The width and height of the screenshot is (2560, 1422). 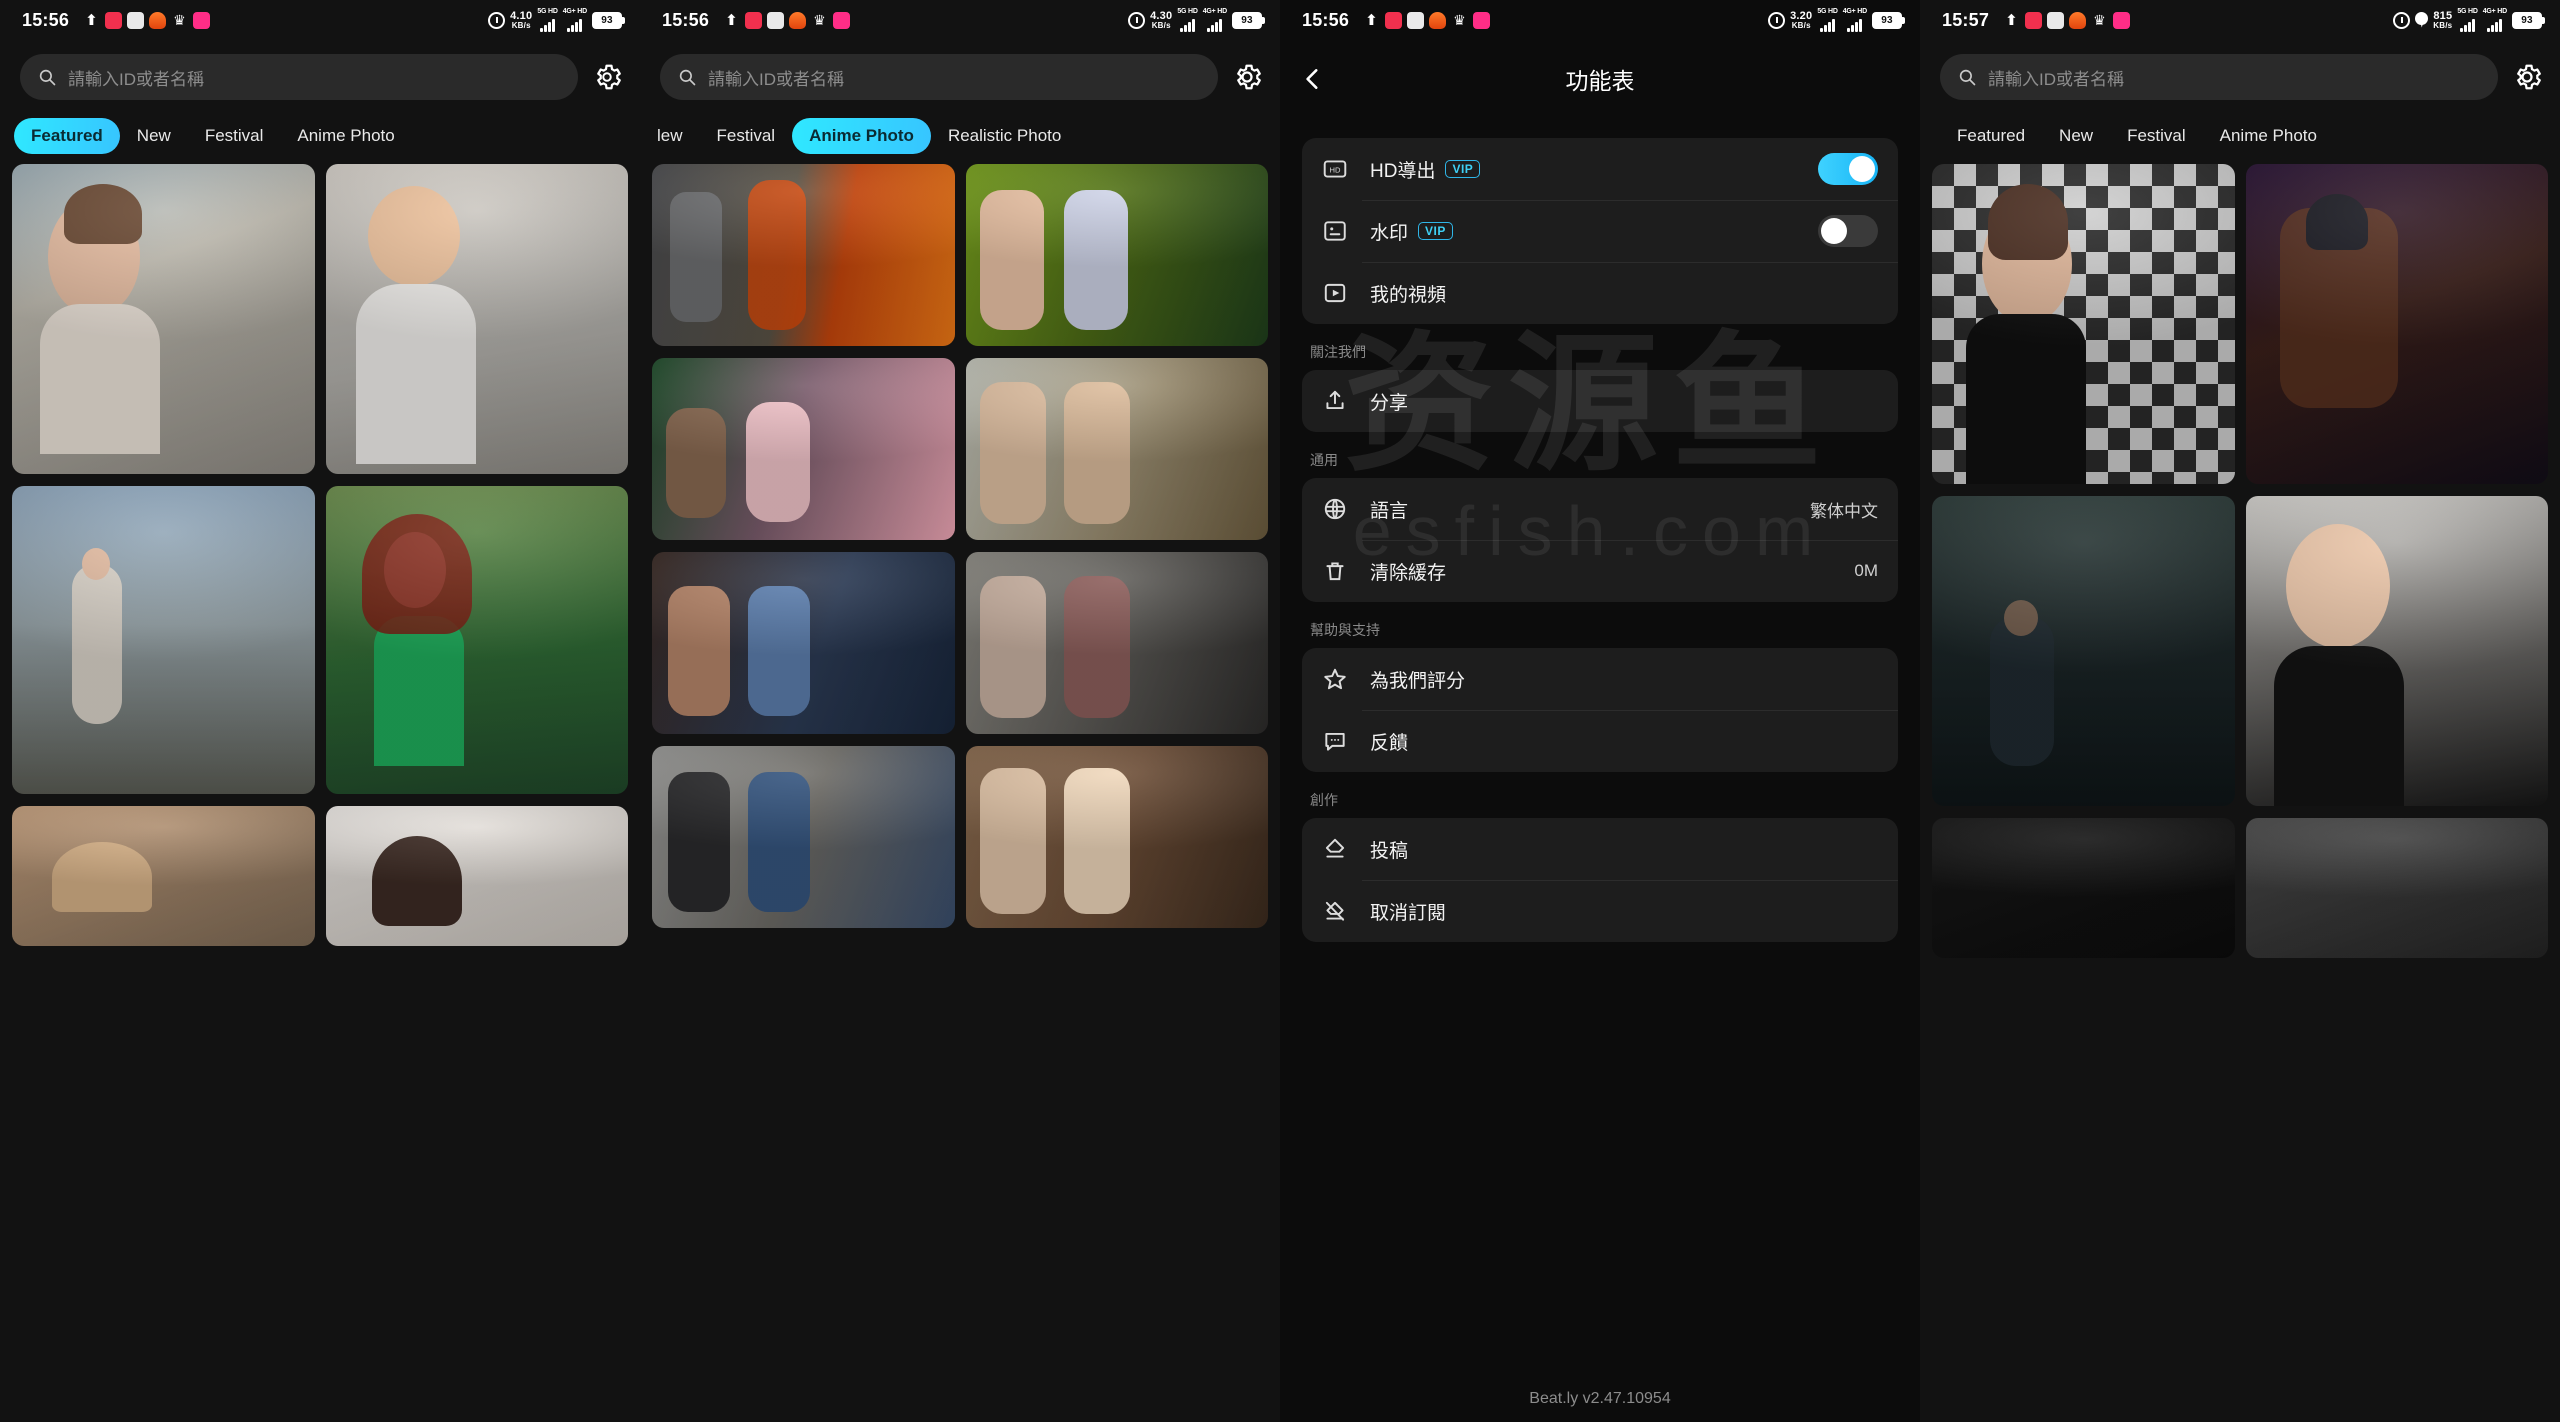 I want to click on hd-icon: HD, so click(x=1335, y=169).